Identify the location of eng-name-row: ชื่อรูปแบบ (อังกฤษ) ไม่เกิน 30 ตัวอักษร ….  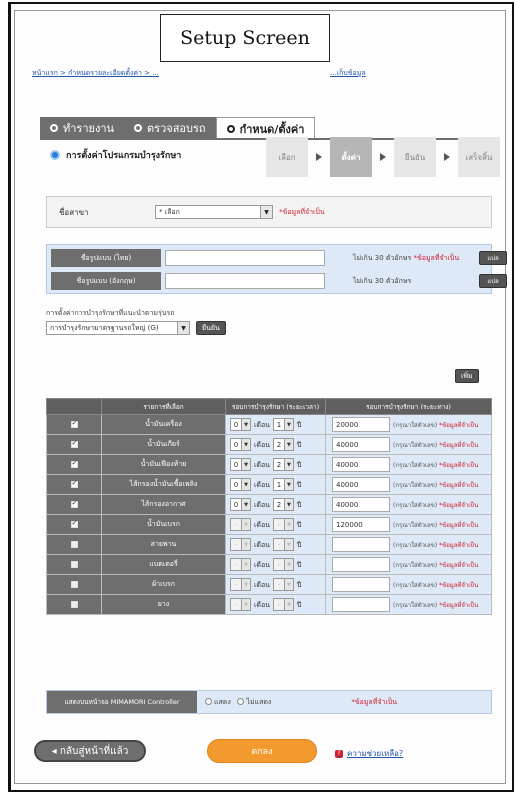
(279, 281).